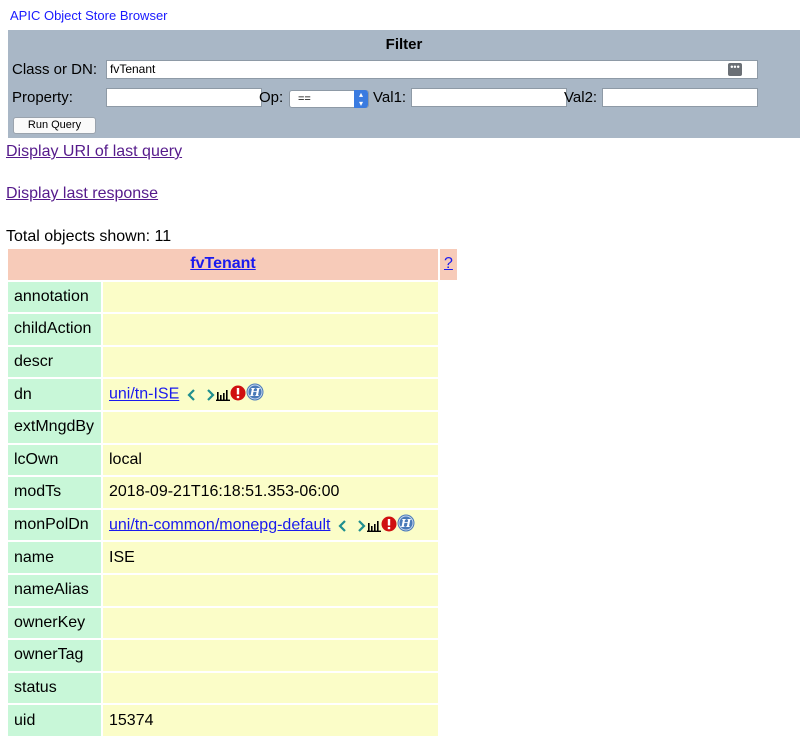  Describe the element at coordinates (680, 97) in the screenshot. I see `val2-input` at that location.